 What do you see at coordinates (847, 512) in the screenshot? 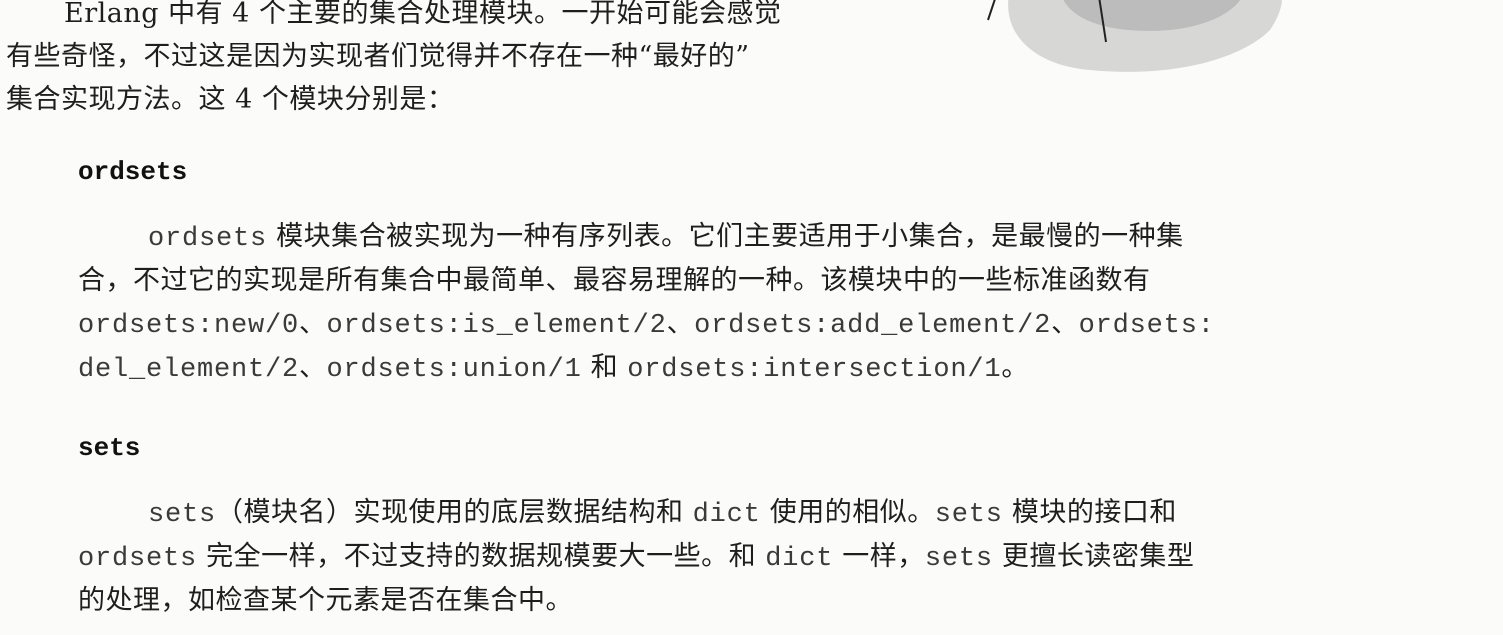
I see `text-run: 使用的相似。` at bounding box center [847, 512].